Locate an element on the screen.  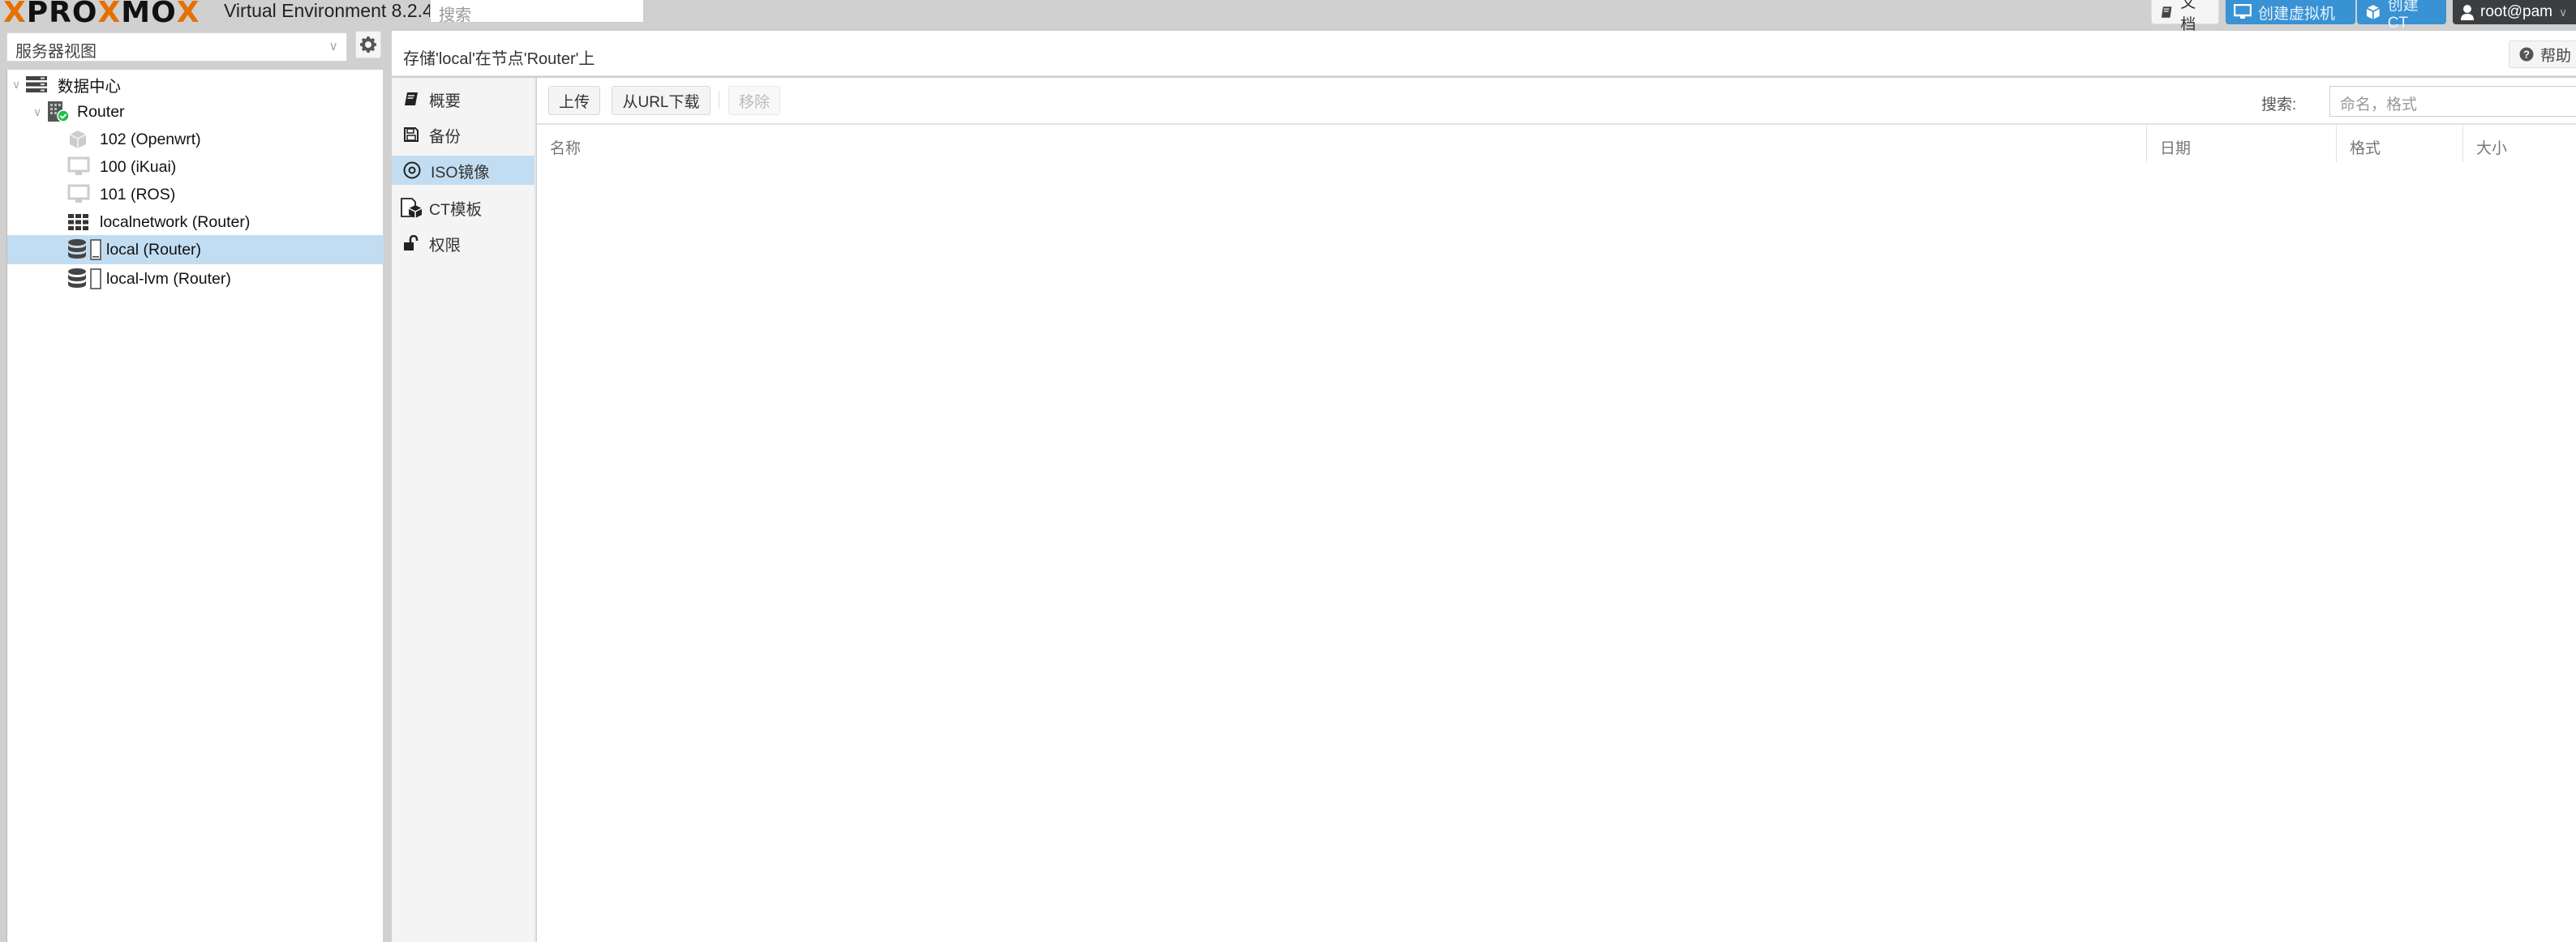
nav-item-backup: 备份 is located at coordinates (463, 134).